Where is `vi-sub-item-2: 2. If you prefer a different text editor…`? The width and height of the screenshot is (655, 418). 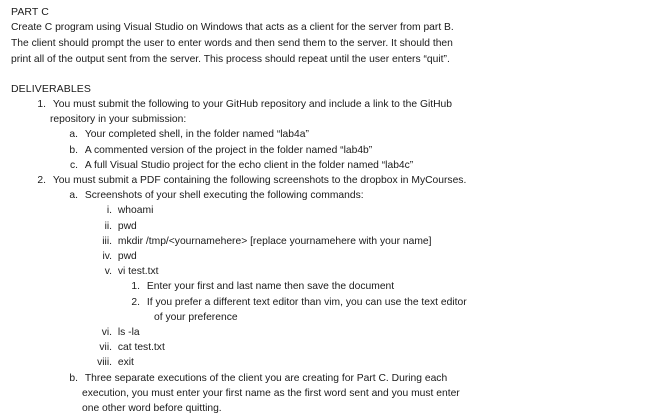
vi-sub-item-2: 2. If you prefer a different text editor… is located at coordinates (298, 303).